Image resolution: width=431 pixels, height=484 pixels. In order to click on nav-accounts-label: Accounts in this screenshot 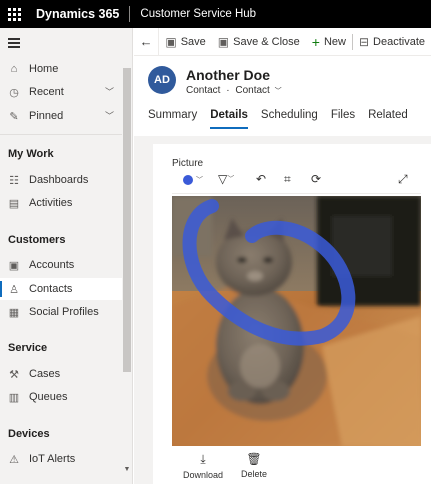, I will do `click(52, 265)`.